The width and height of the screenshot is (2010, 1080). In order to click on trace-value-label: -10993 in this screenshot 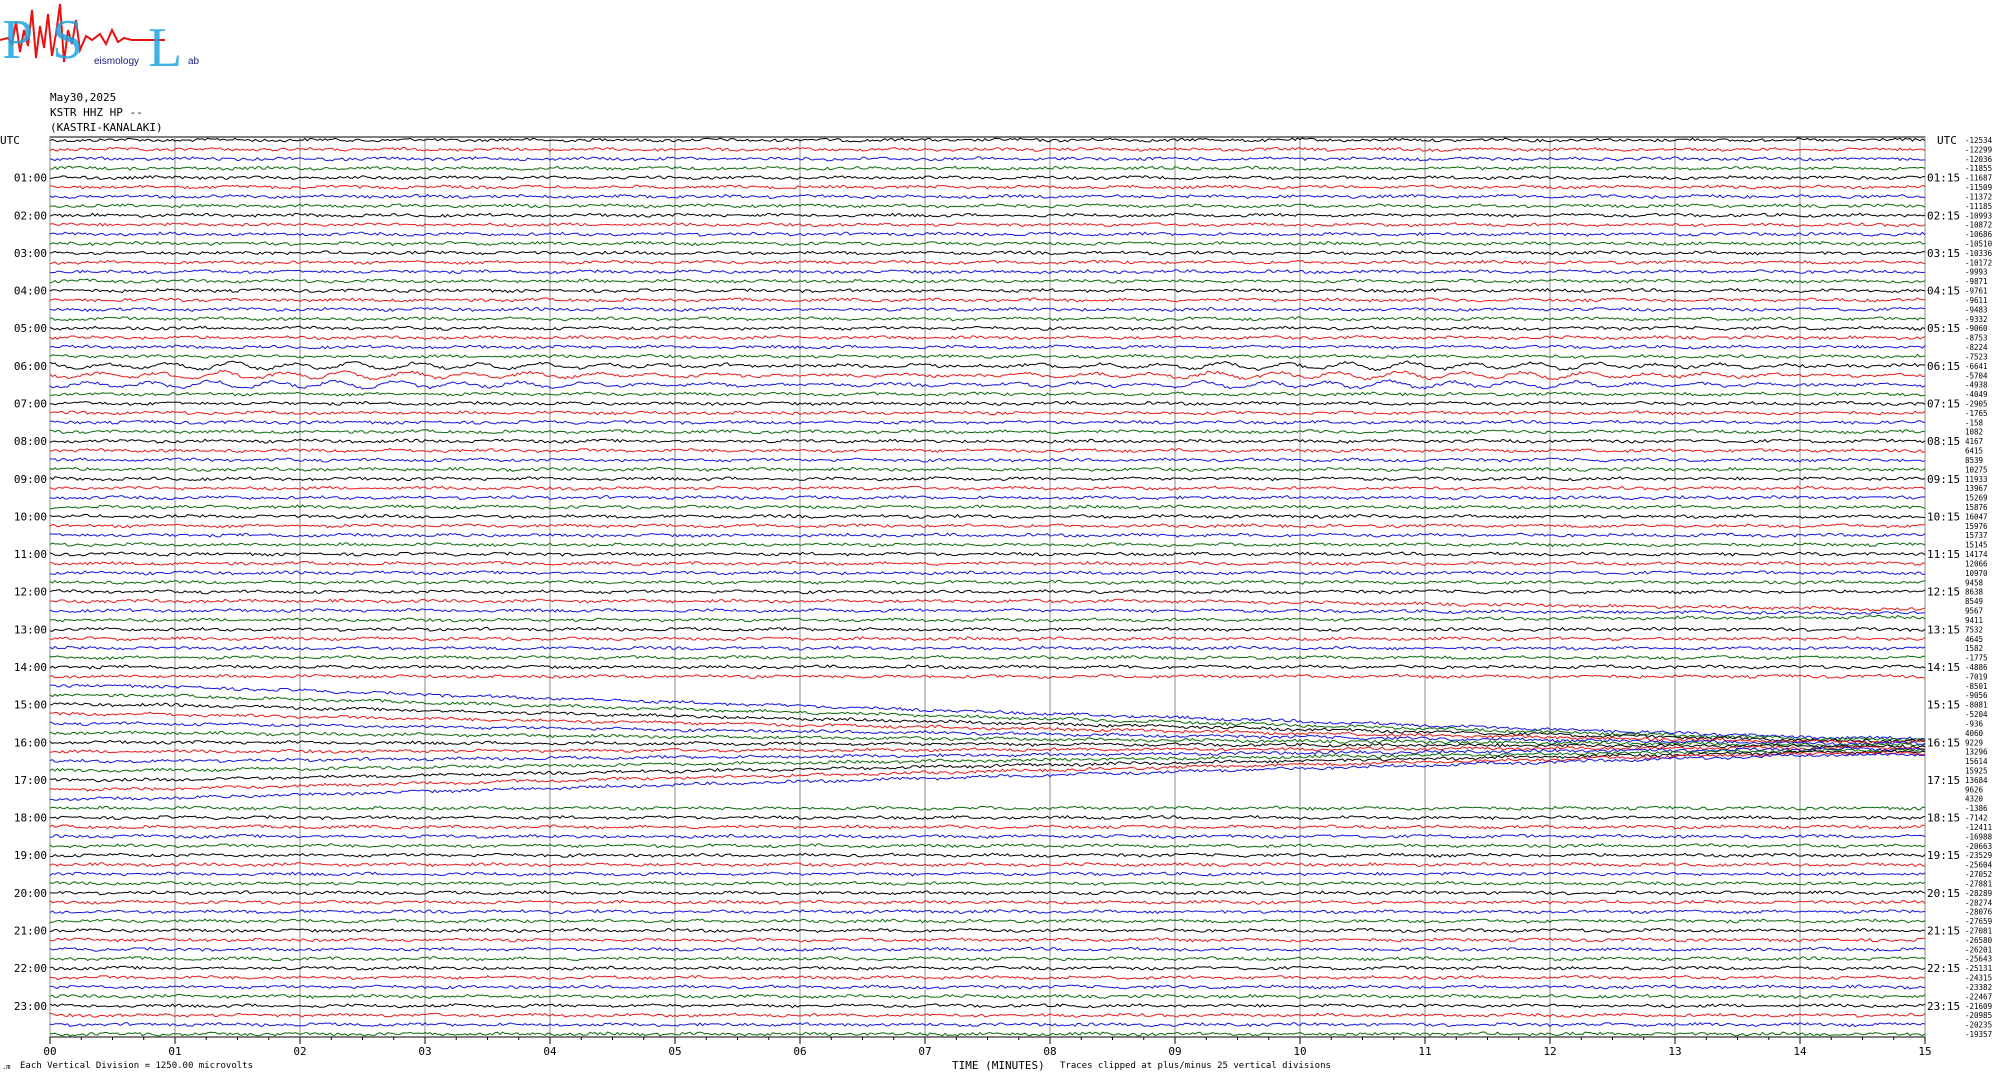, I will do `click(1978, 215)`.